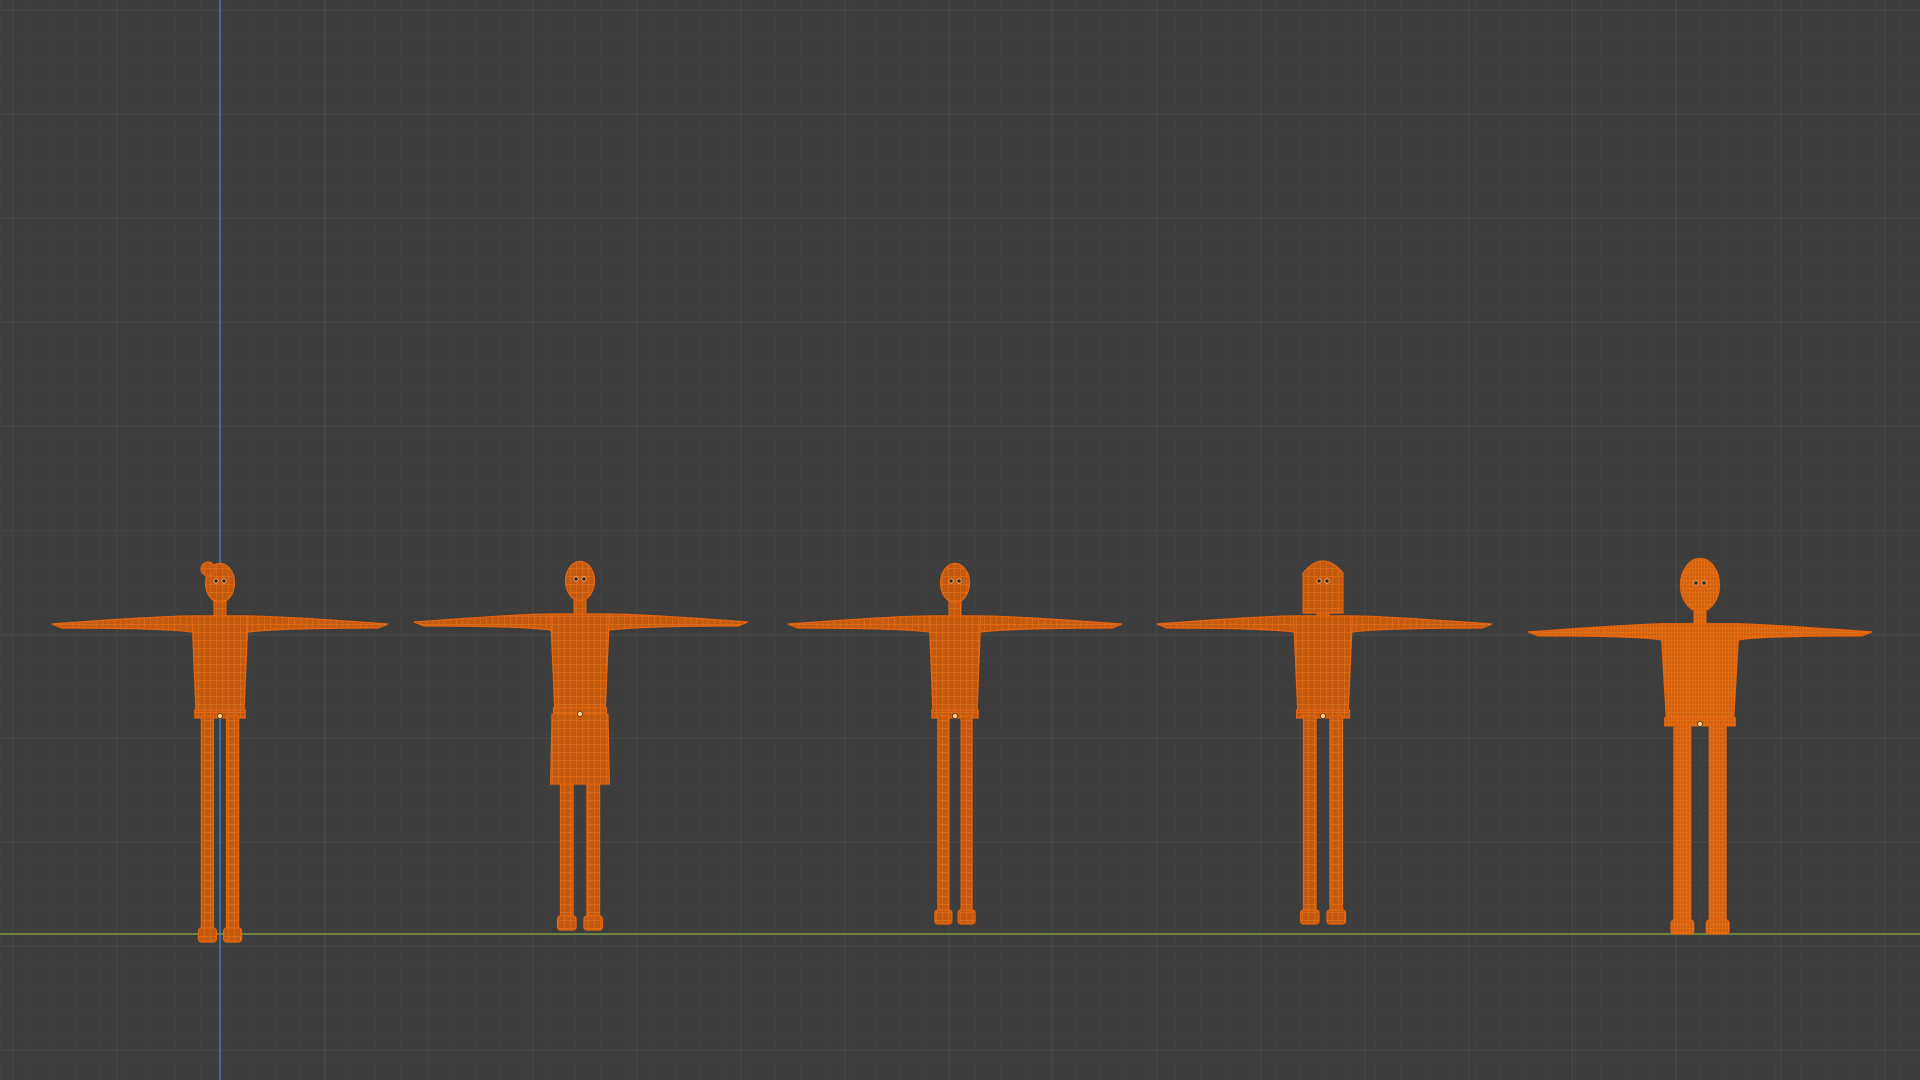  Describe the element at coordinates (580, 749) in the screenshot. I see `shorts-mesh` at that location.